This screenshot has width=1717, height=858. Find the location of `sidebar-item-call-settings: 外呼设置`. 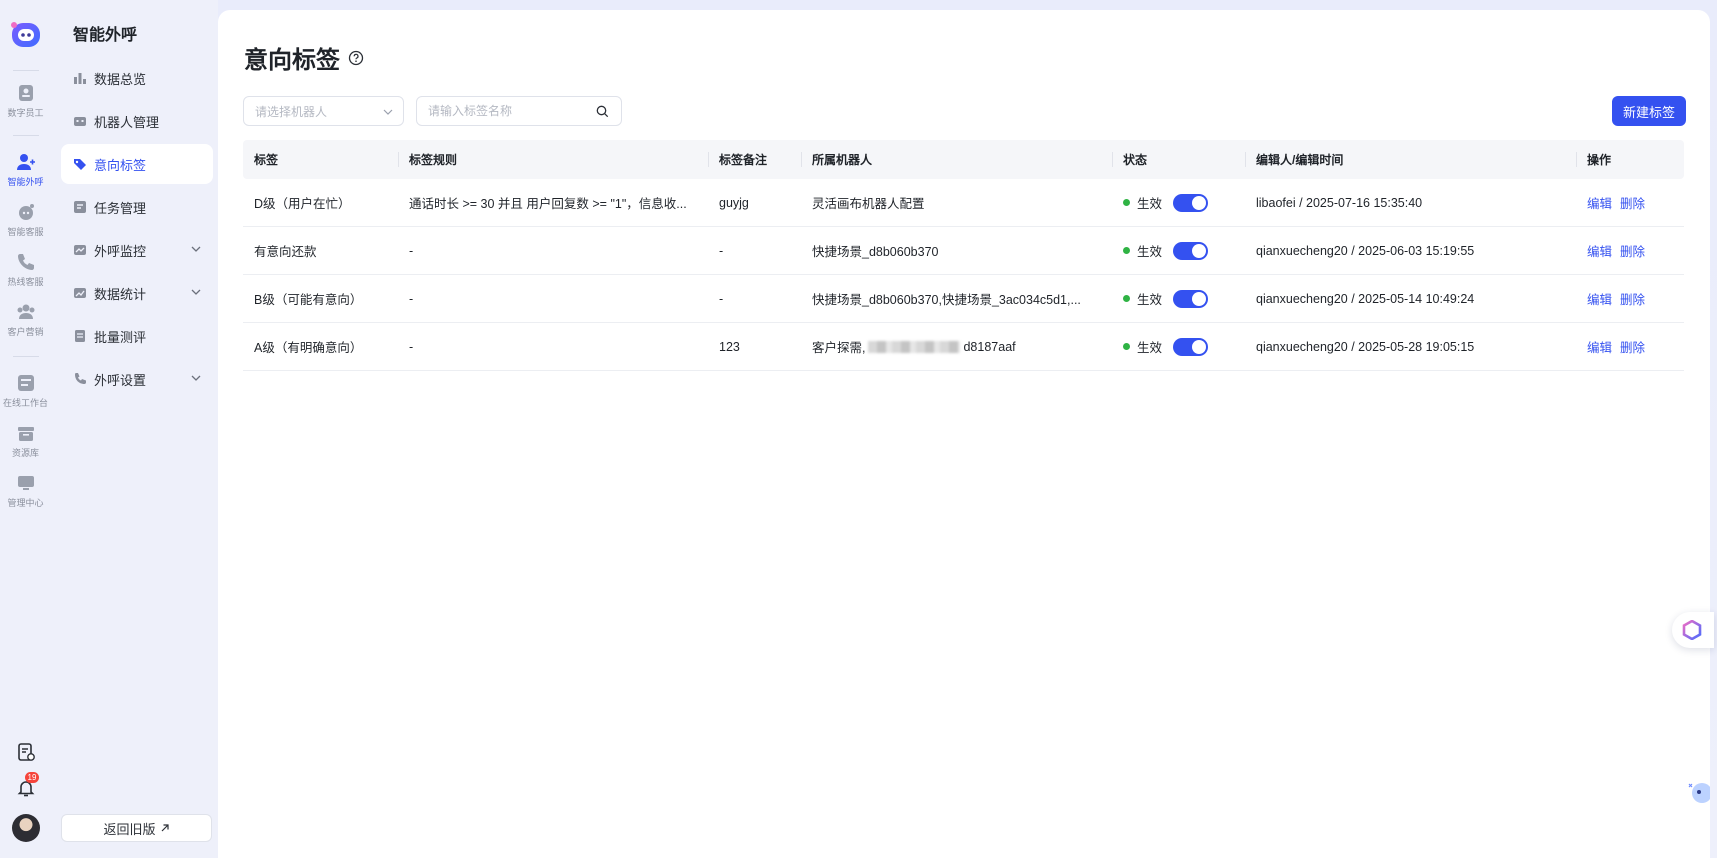

sidebar-item-call-settings: 外呼设置 is located at coordinates (137, 379).